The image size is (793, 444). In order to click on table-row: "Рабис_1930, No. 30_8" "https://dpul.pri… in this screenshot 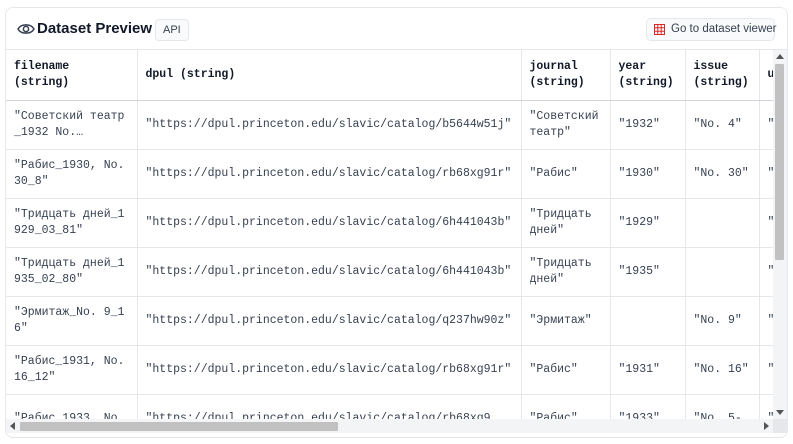, I will do `click(389, 174)`.